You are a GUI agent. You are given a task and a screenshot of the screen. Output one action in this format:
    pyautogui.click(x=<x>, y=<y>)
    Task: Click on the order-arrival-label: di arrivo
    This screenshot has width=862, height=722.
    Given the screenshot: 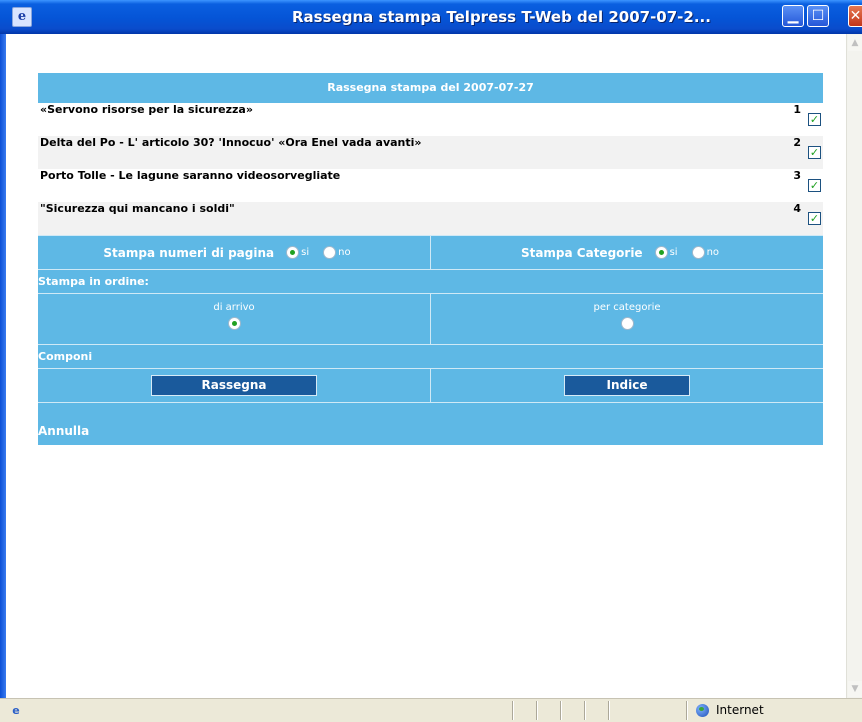 What is the action you would take?
    pyautogui.click(x=234, y=307)
    